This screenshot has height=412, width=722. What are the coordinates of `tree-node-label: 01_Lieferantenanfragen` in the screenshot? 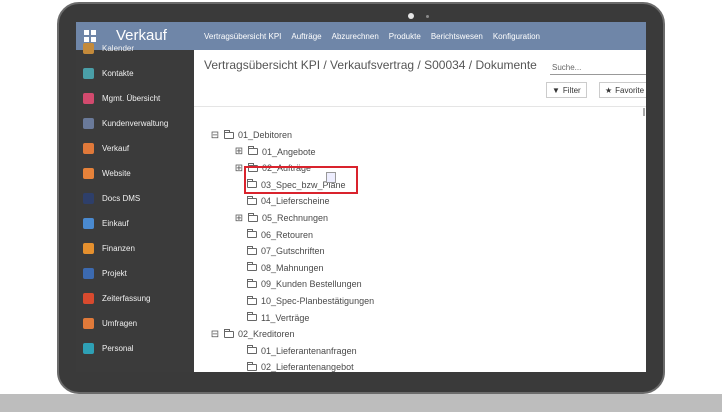 It's located at (309, 350).